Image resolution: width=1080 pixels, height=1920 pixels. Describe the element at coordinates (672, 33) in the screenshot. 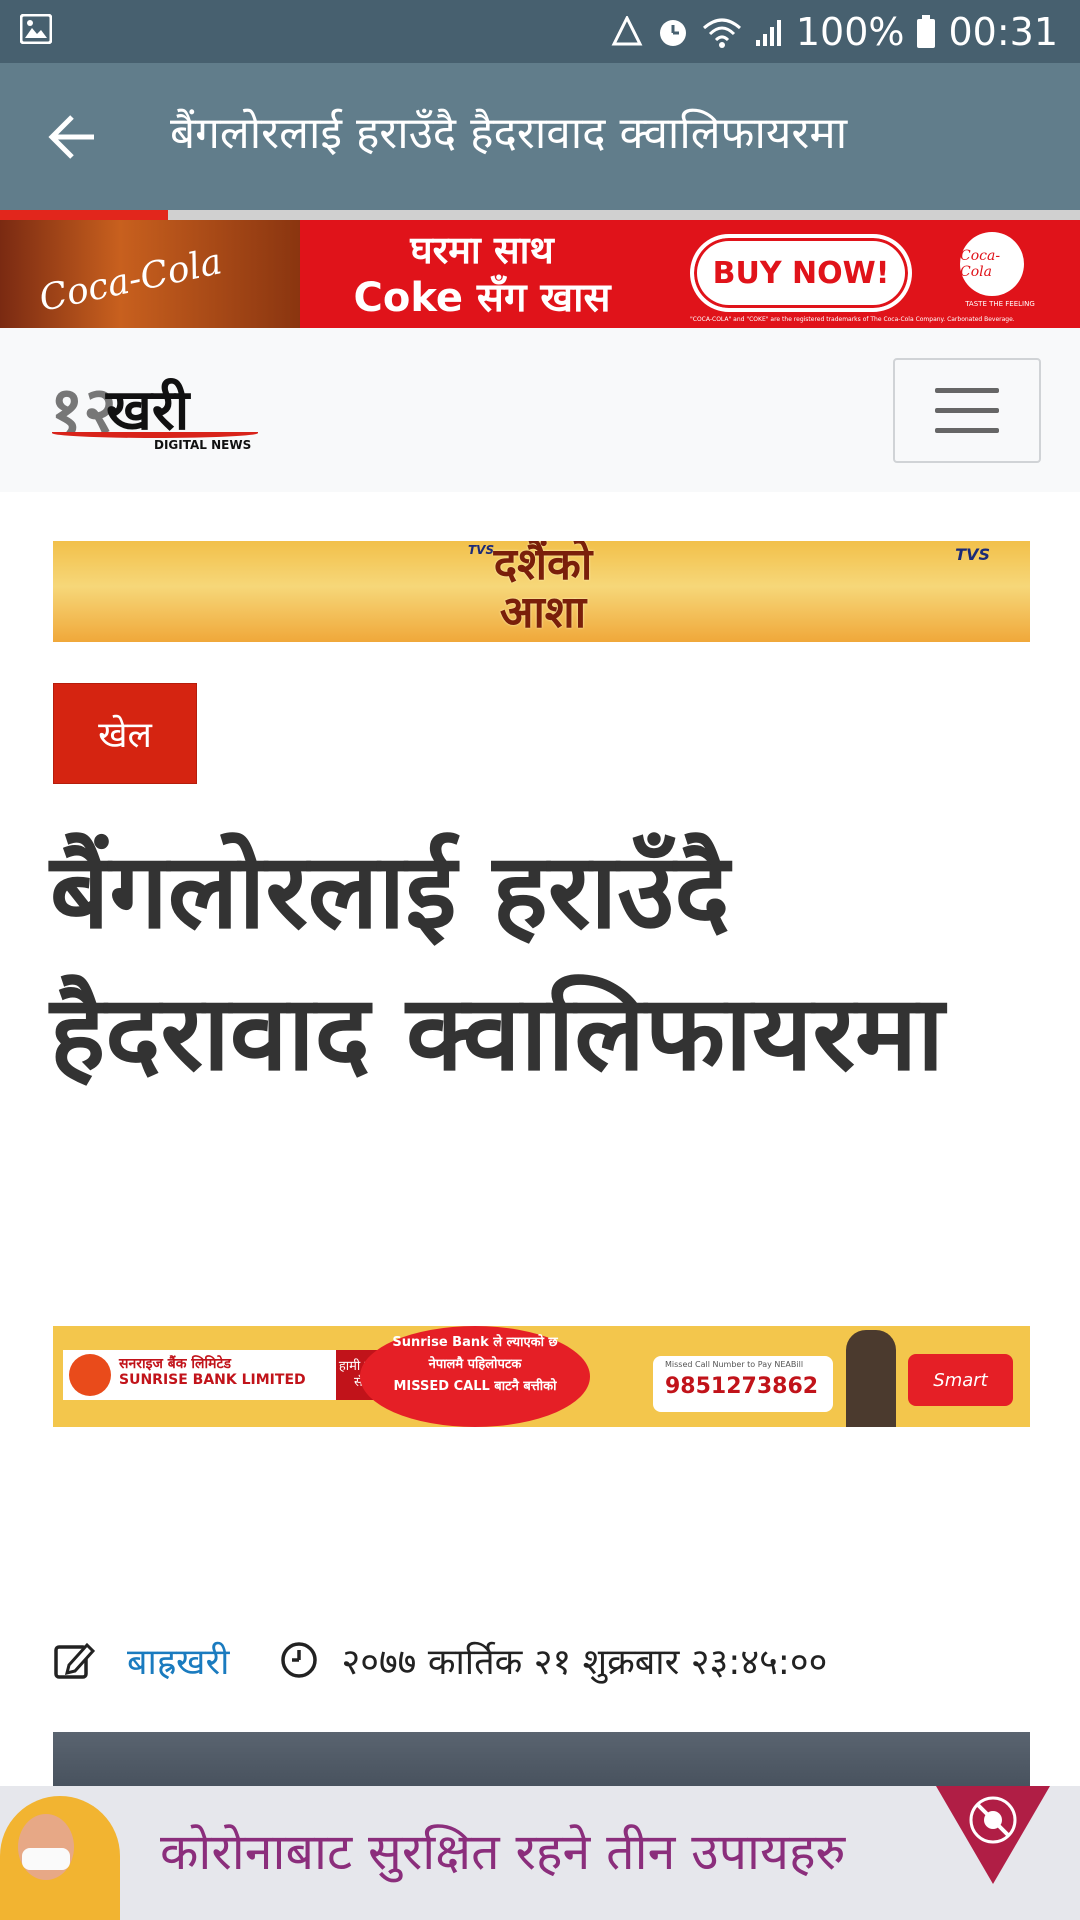

I see `alarm-icon` at that location.